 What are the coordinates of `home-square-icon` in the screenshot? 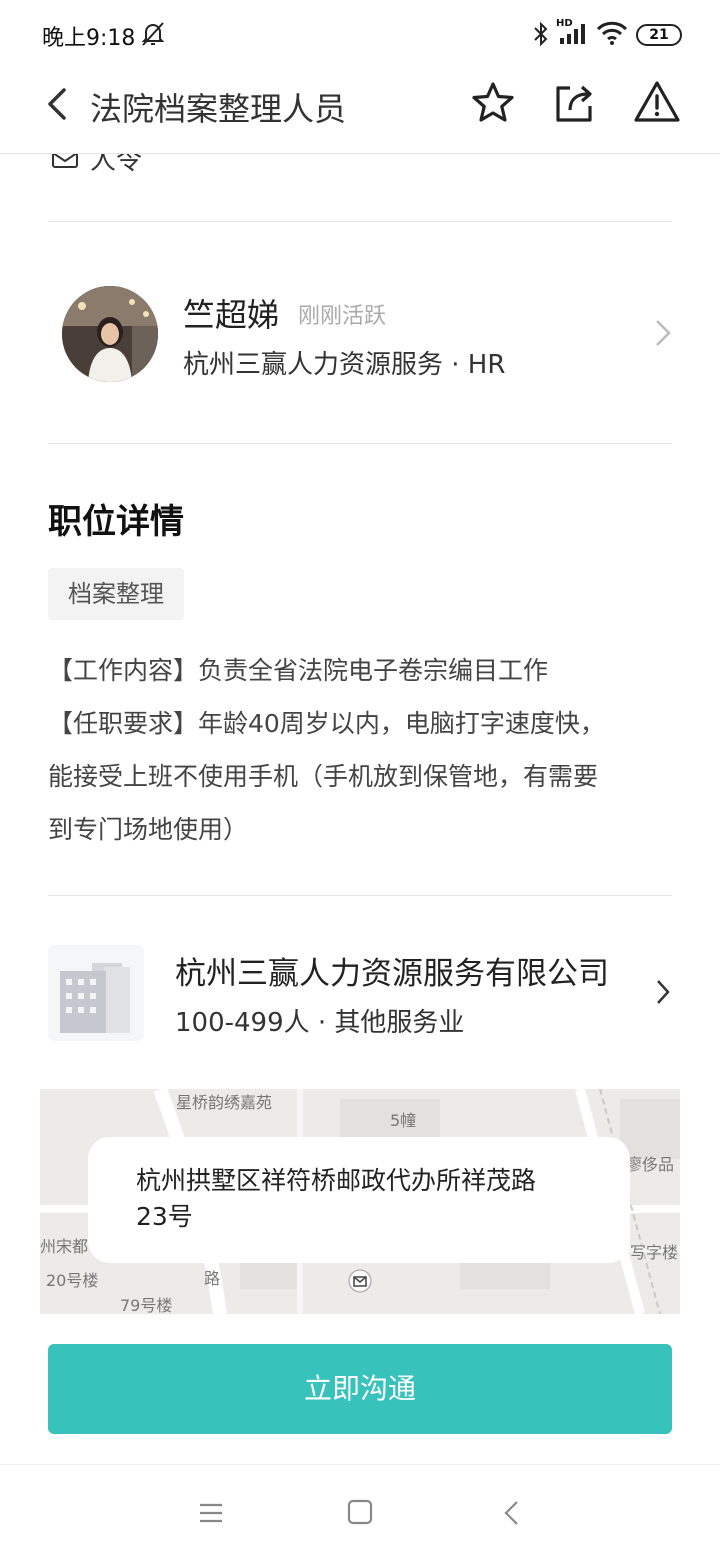 It's located at (360, 1512).